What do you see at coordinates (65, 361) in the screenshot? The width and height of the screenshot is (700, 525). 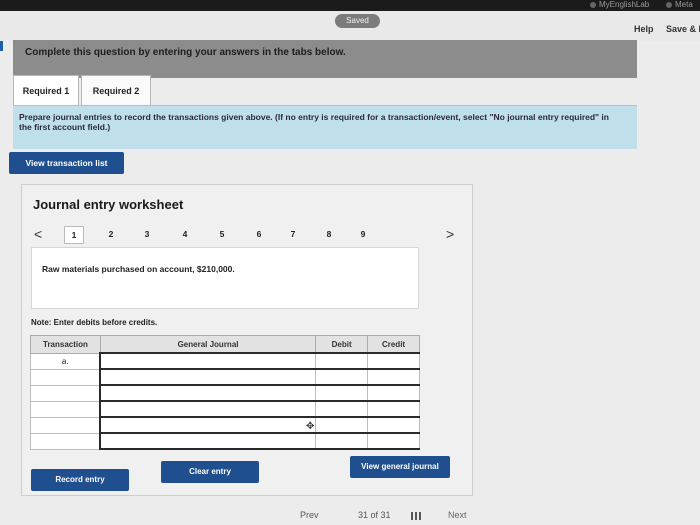 I see `transaction-cell: a.` at bounding box center [65, 361].